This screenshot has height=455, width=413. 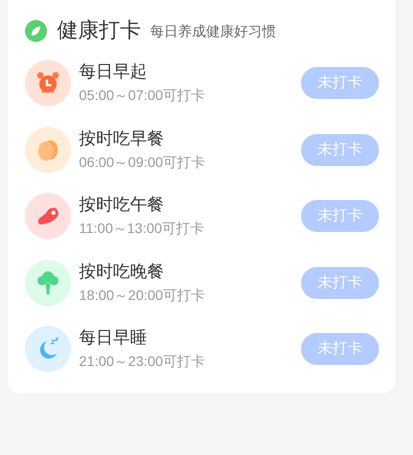 What do you see at coordinates (99, 31) in the screenshot?
I see `card-title: 健康打卡` at bounding box center [99, 31].